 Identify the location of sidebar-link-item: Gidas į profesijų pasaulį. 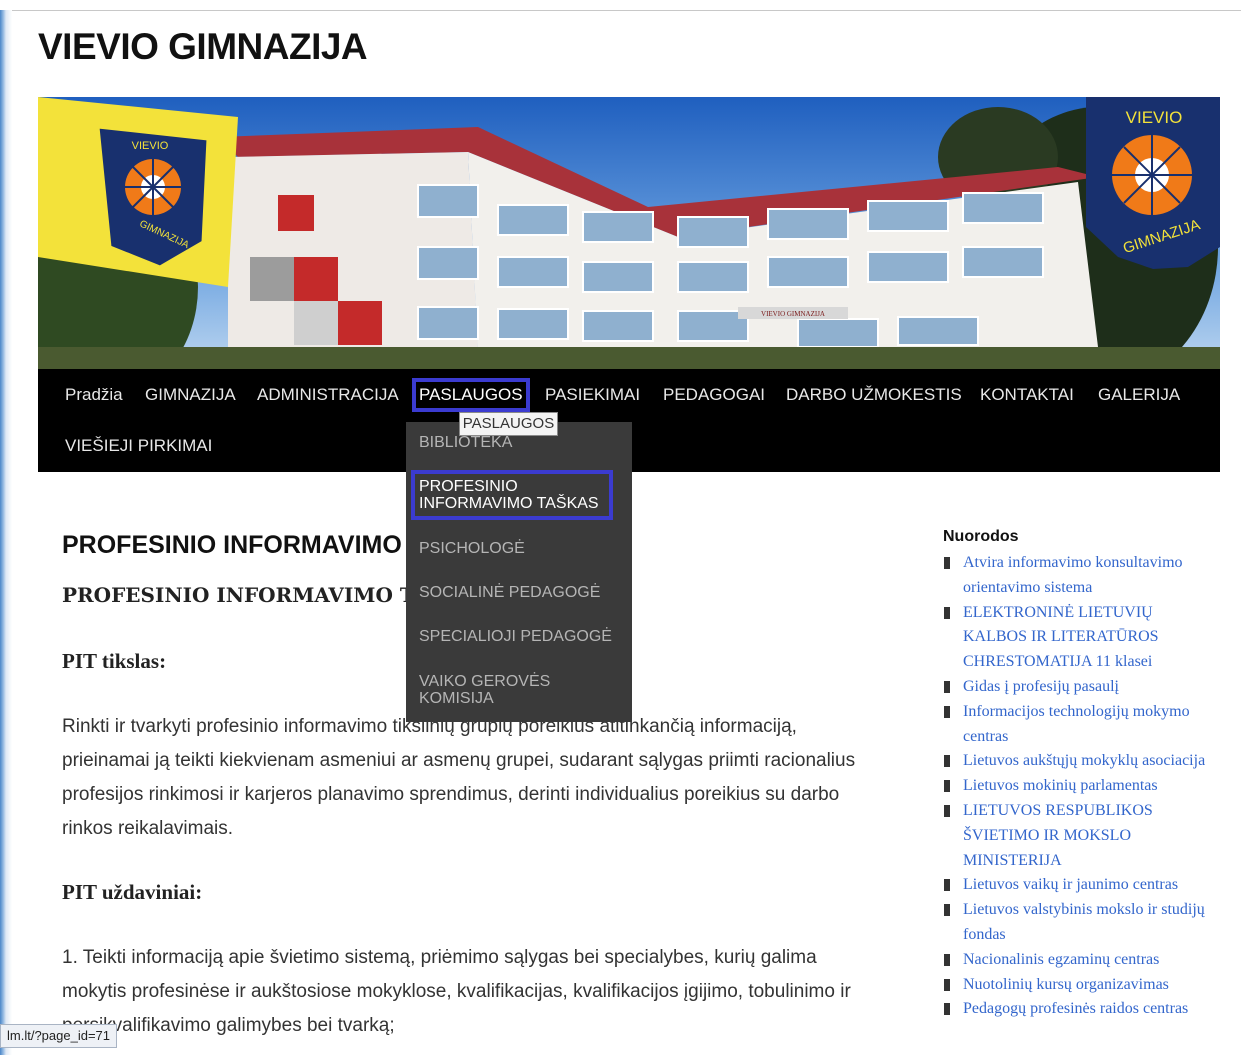
(1078, 687).